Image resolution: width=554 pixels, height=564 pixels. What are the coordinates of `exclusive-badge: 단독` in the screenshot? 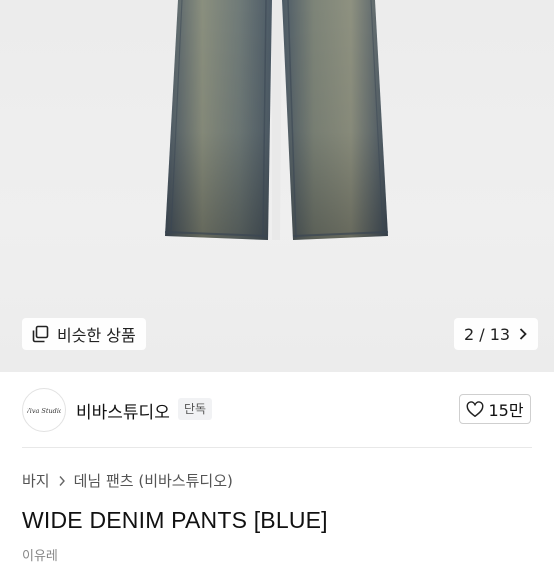 It's located at (195, 409).